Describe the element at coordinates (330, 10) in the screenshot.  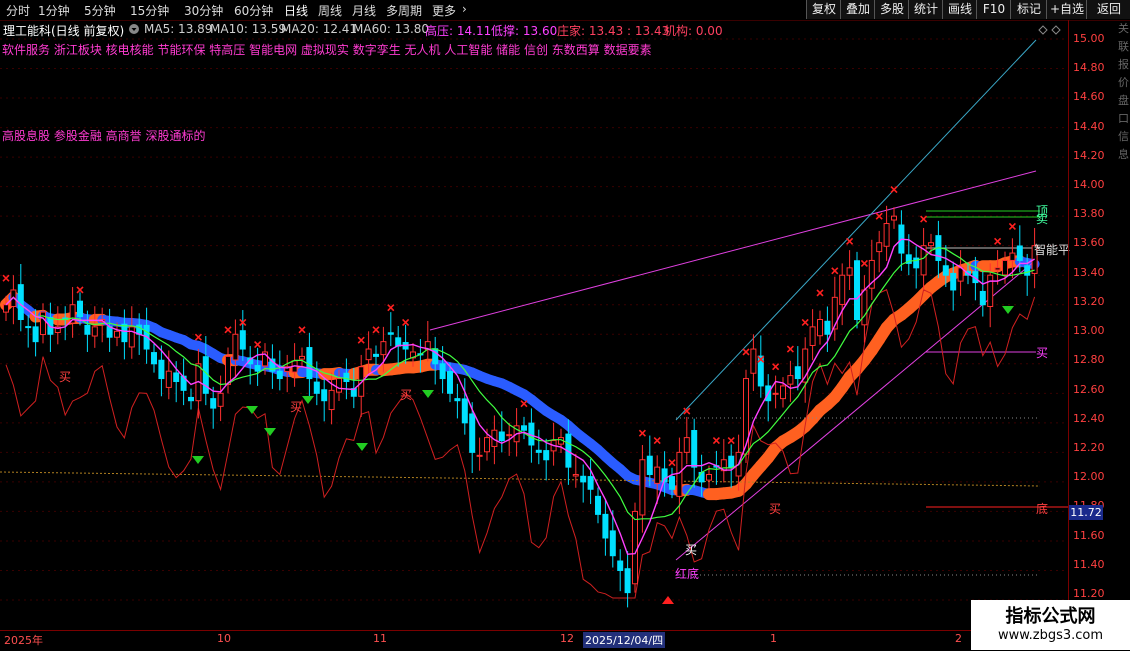
I see `period-tab-weekly: 周线` at that location.